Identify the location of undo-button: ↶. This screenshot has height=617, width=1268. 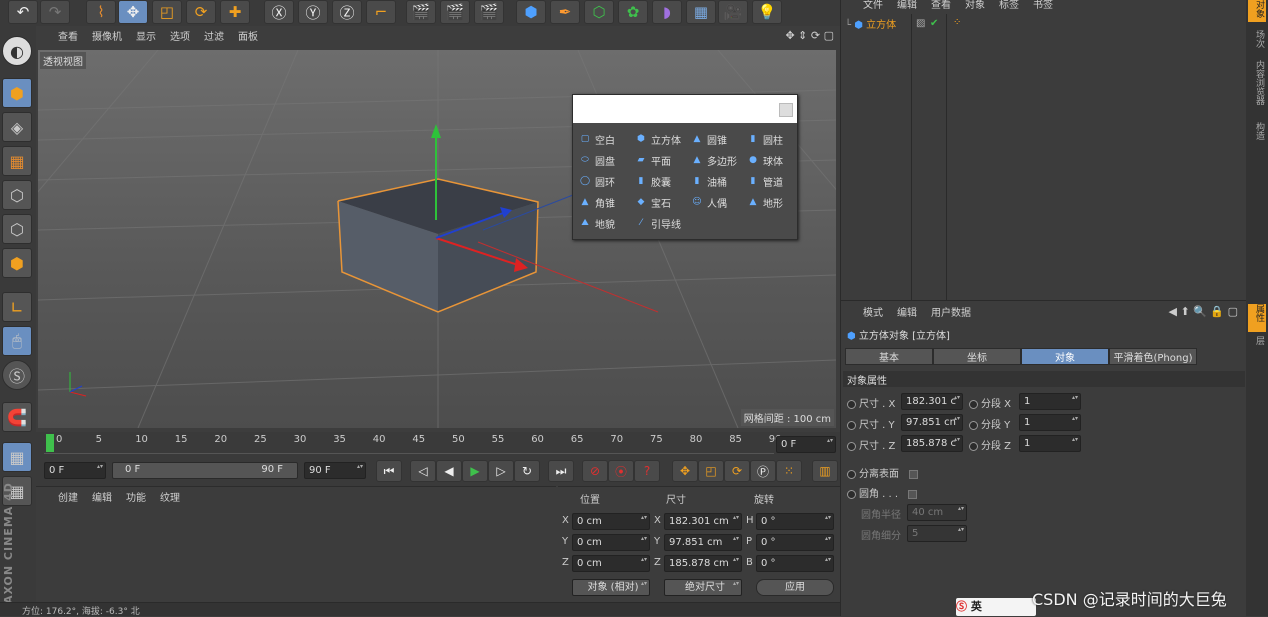
(23, 12).